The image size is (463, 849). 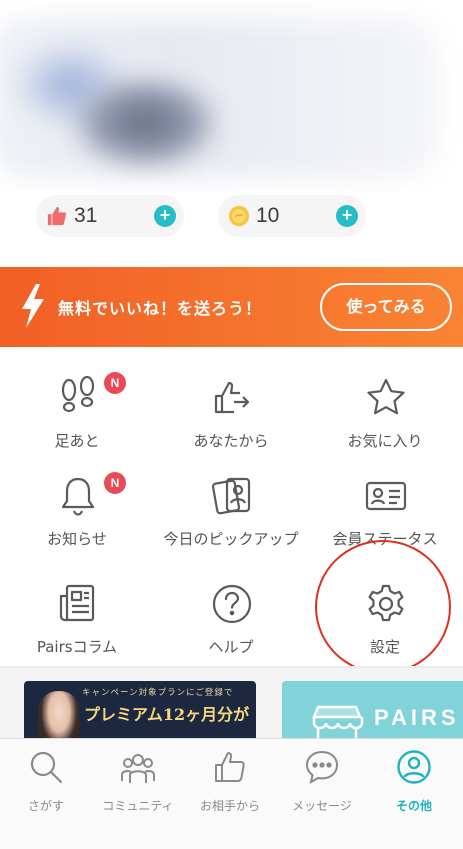 What do you see at coordinates (231, 647) in the screenshot?
I see `menu-item-label: ヘルプ` at bounding box center [231, 647].